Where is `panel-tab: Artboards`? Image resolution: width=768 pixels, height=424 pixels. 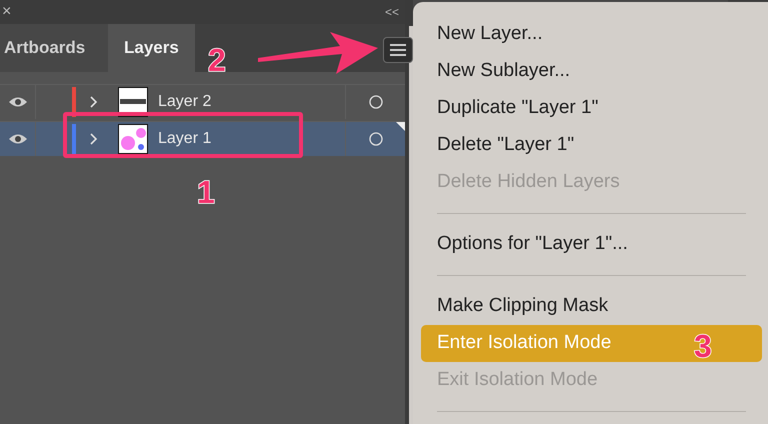
panel-tab: Artboards is located at coordinates (54, 48).